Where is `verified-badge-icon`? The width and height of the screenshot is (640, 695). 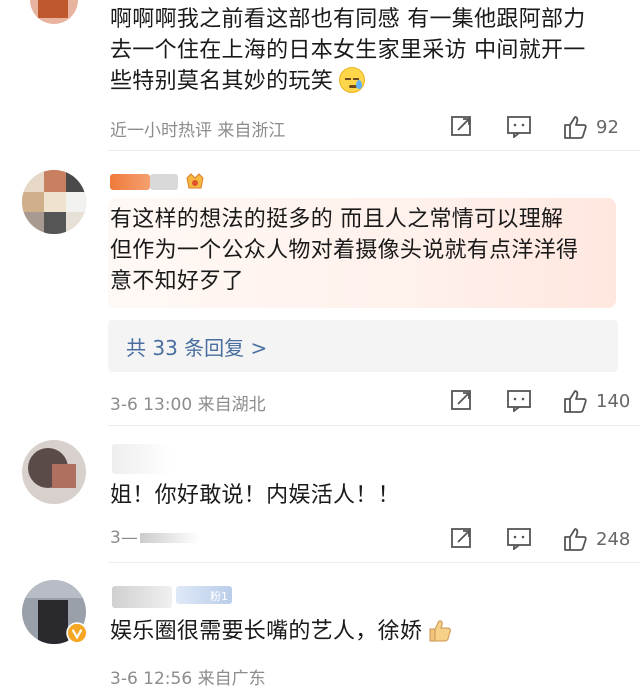 verified-badge-icon is located at coordinates (77, 633).